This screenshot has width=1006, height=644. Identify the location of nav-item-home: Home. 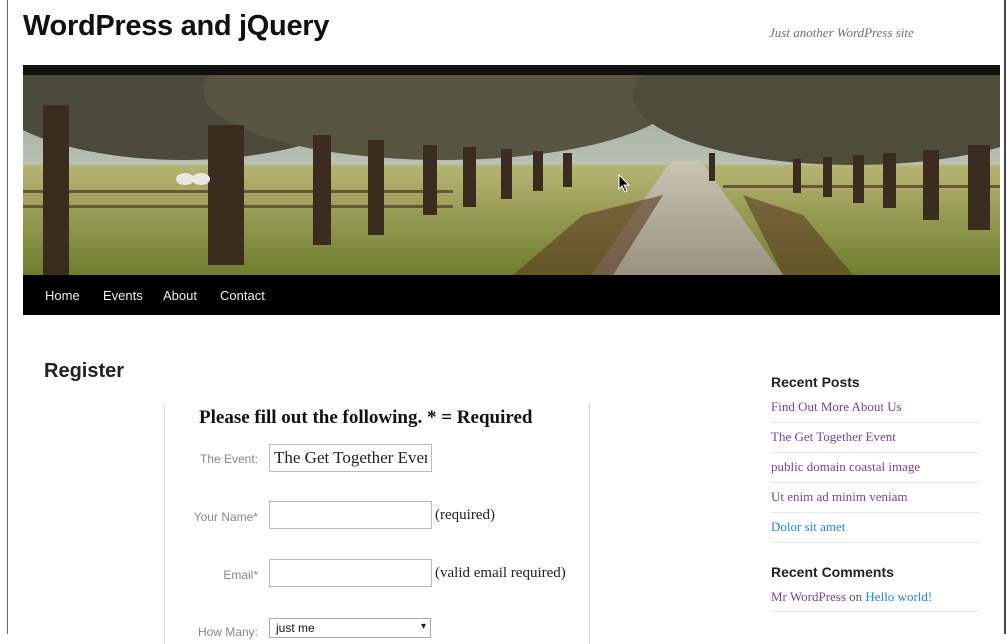
(62, 295).